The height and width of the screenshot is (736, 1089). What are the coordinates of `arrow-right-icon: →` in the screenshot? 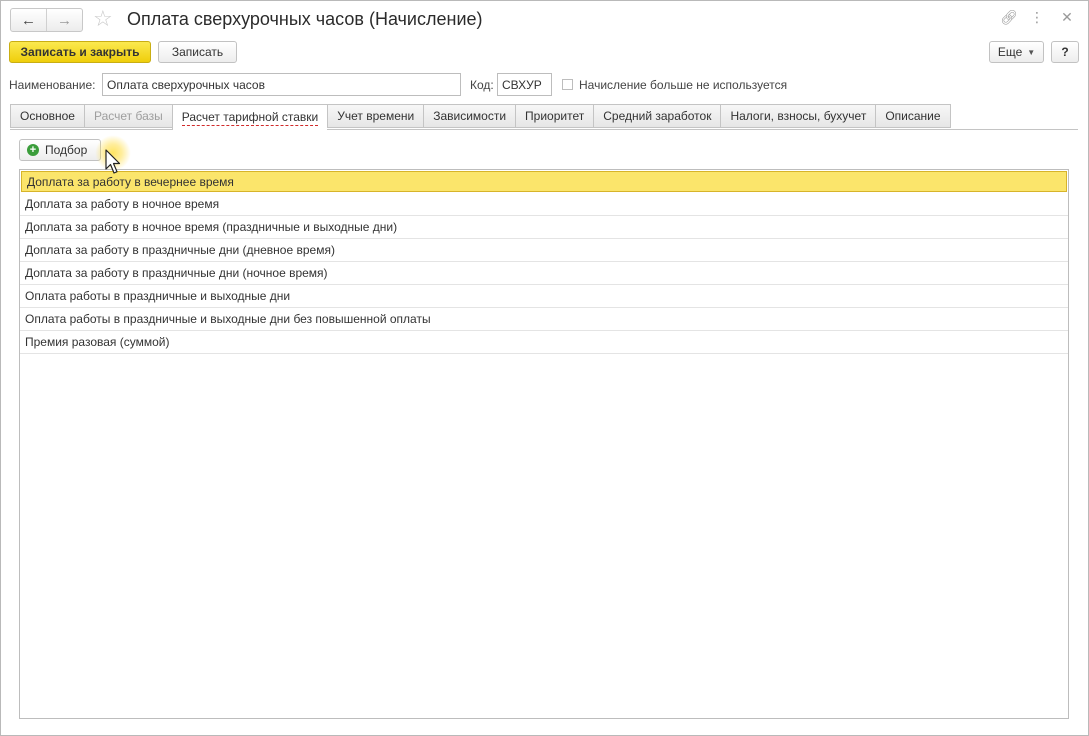 It's located at (64, 20).